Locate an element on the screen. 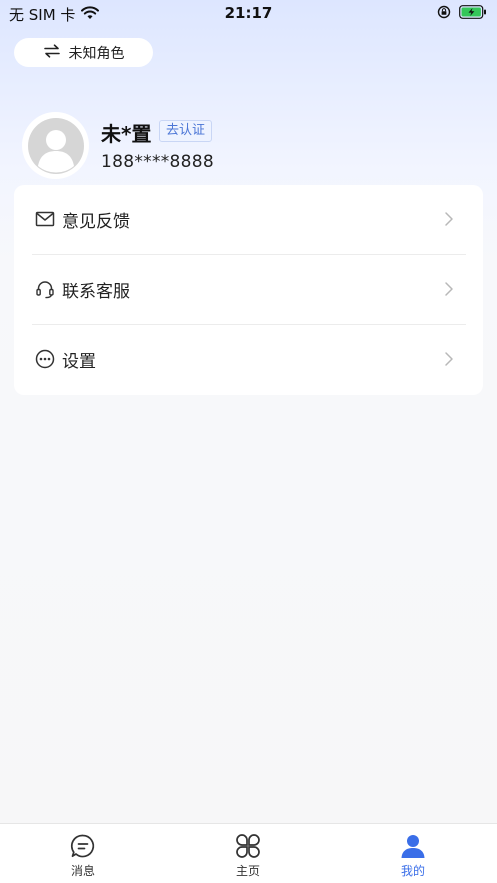  tab-bar: 消息 主页 我的 is located at coordinates (248, 853).